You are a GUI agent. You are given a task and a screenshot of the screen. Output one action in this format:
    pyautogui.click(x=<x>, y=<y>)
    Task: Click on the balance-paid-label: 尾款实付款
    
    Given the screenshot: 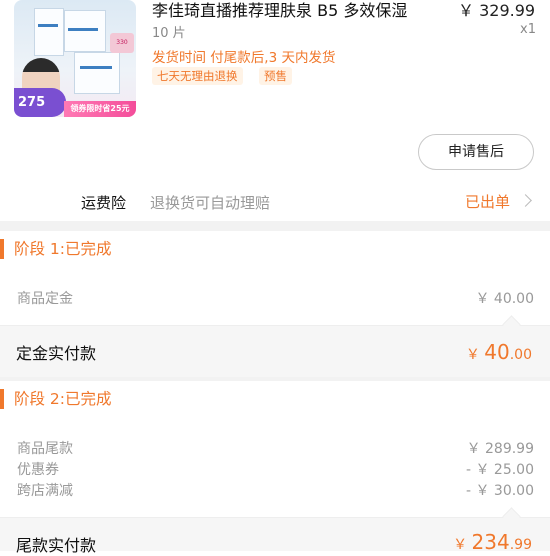 What is the action you would take?
    pyautogui.click(x=56, y=545)
    